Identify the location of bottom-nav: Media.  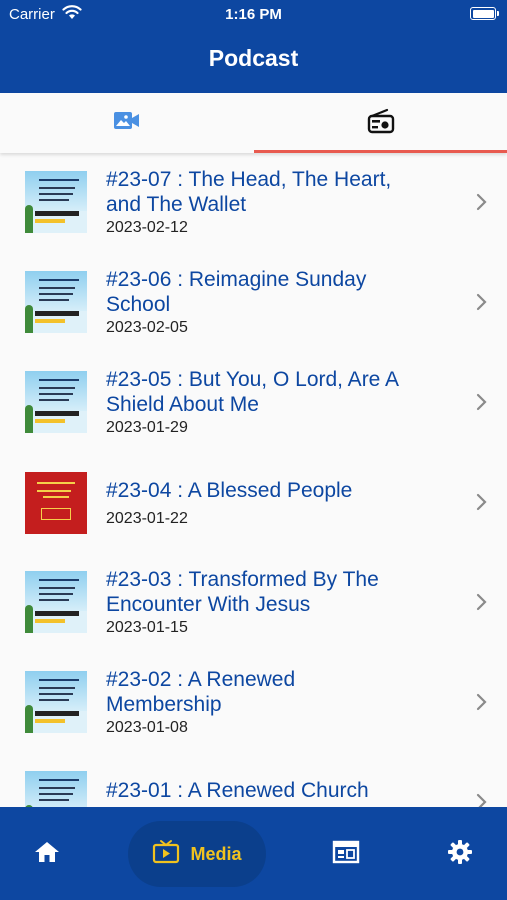
(253, 853).